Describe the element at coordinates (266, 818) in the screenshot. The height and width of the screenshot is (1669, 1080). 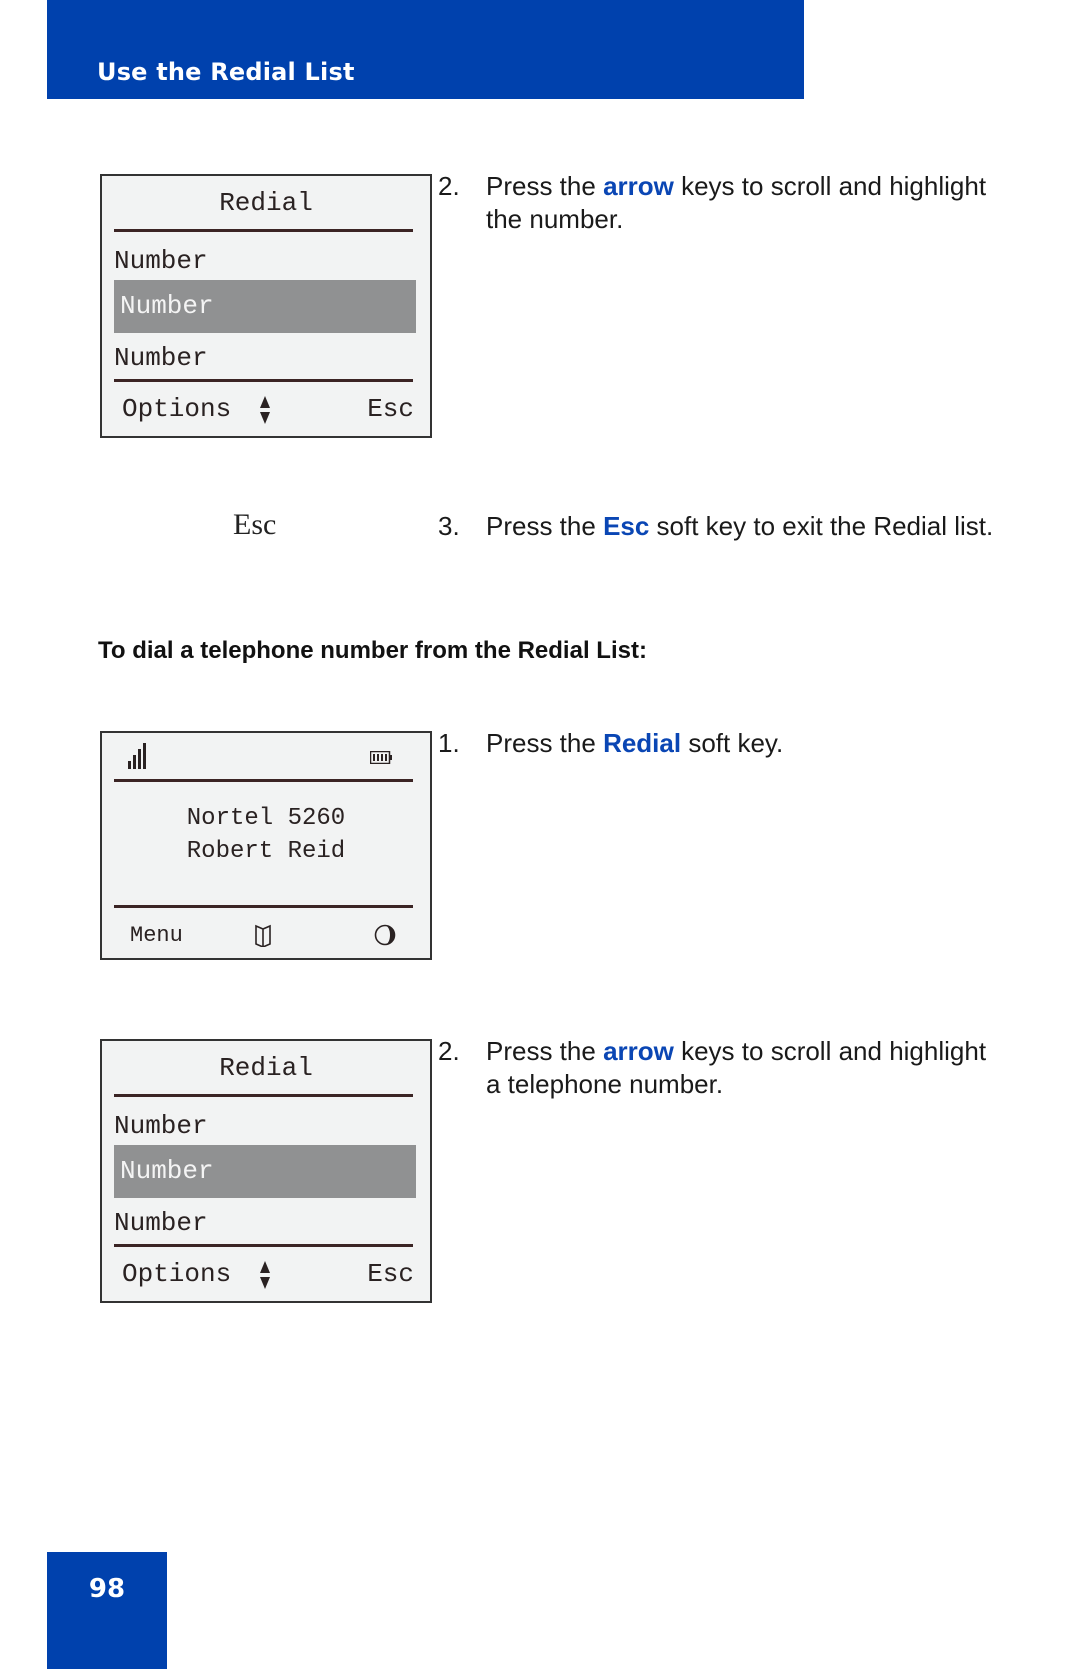
I see `phone-model: Nortel 5260` at that location.